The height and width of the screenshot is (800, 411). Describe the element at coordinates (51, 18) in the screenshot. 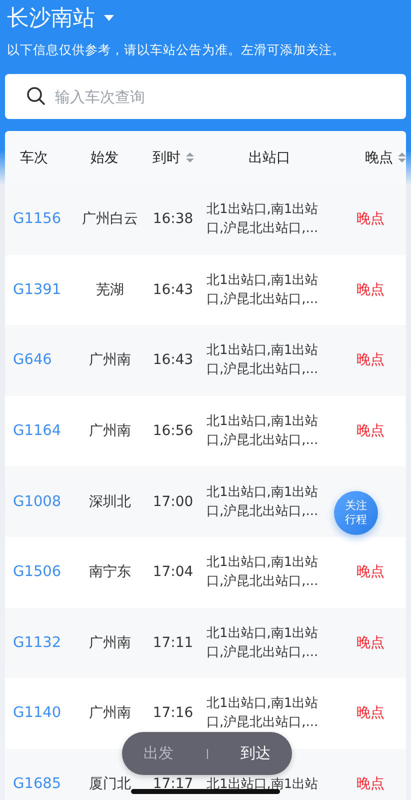

I see `station-title: 长沙南站` at that location.